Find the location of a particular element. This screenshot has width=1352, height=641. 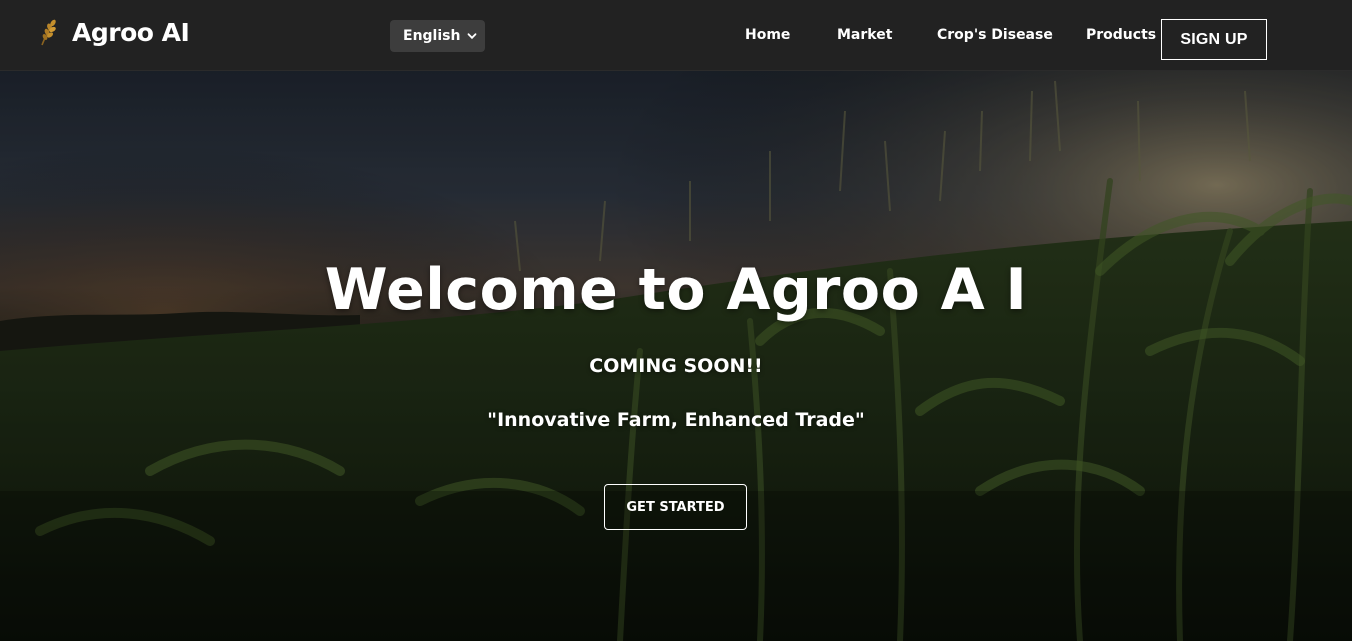

hero-title: Welcome to Agroo A I is located at coordinates (676, 290).